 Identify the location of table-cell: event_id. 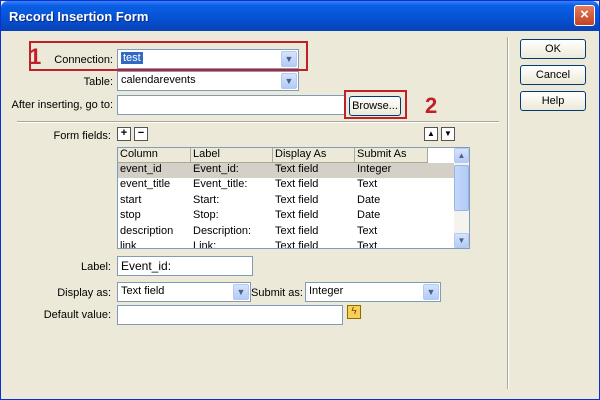
(141, 169).